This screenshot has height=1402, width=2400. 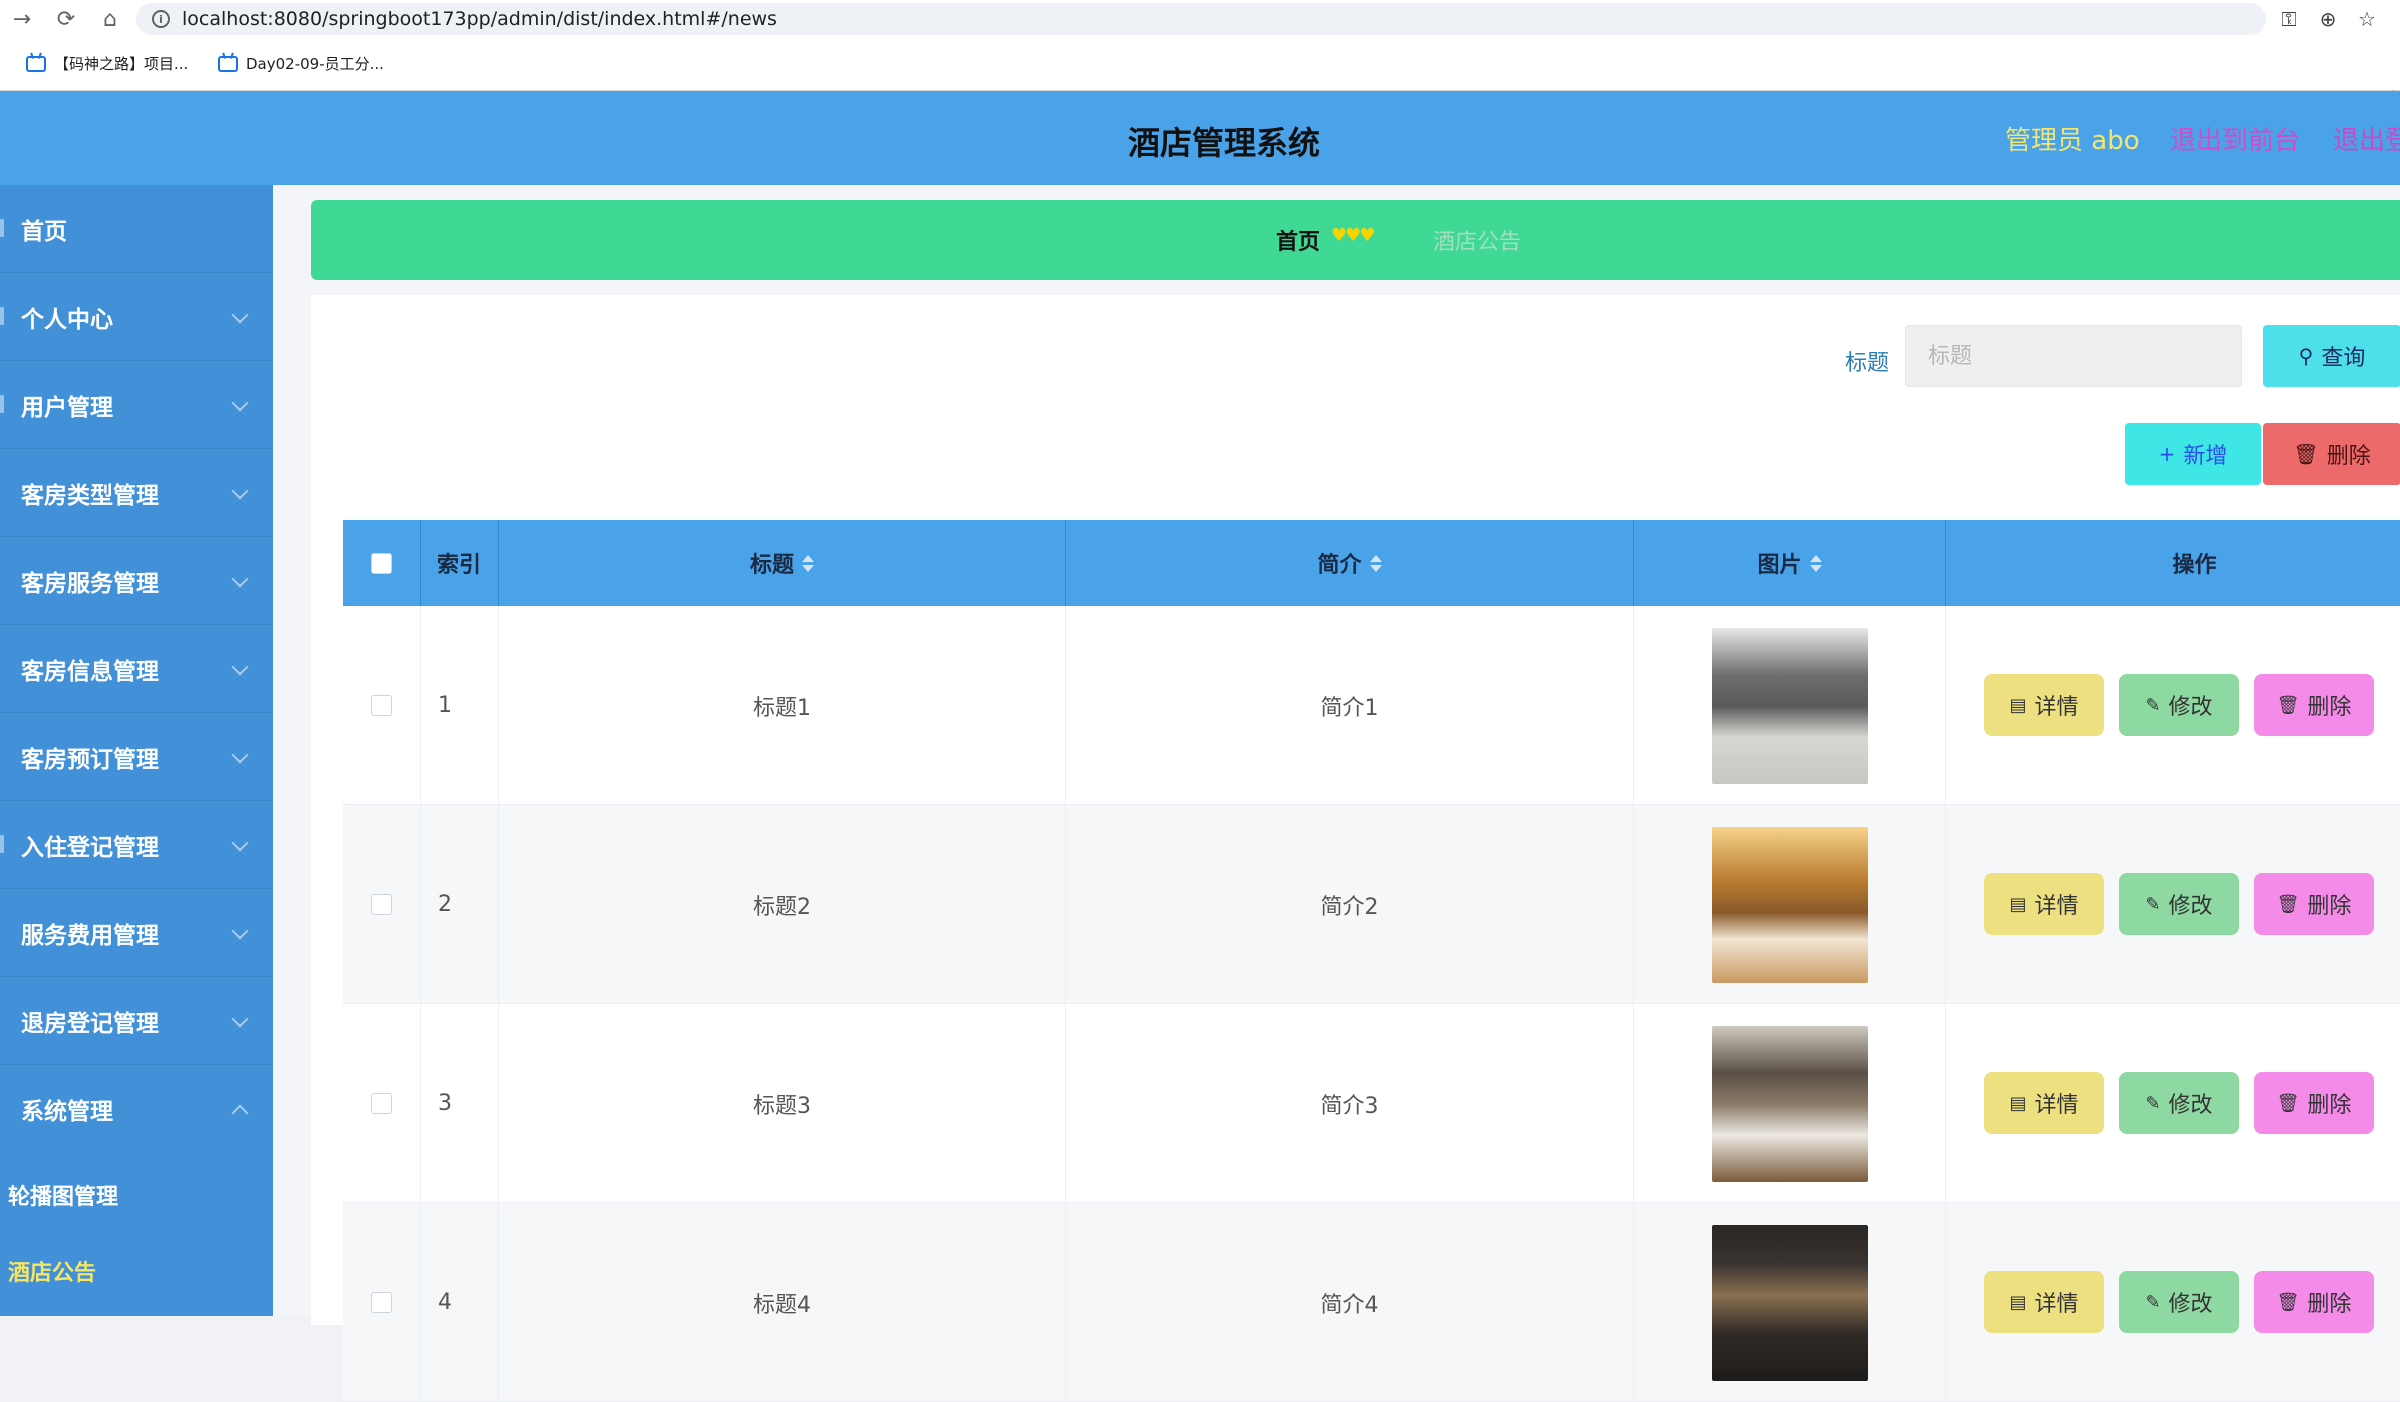 What do you see at coordinates (136, 405) in the screenshot?
I see `sidebar-item-user-management: 用户管理` at bounding box center [136, 405].